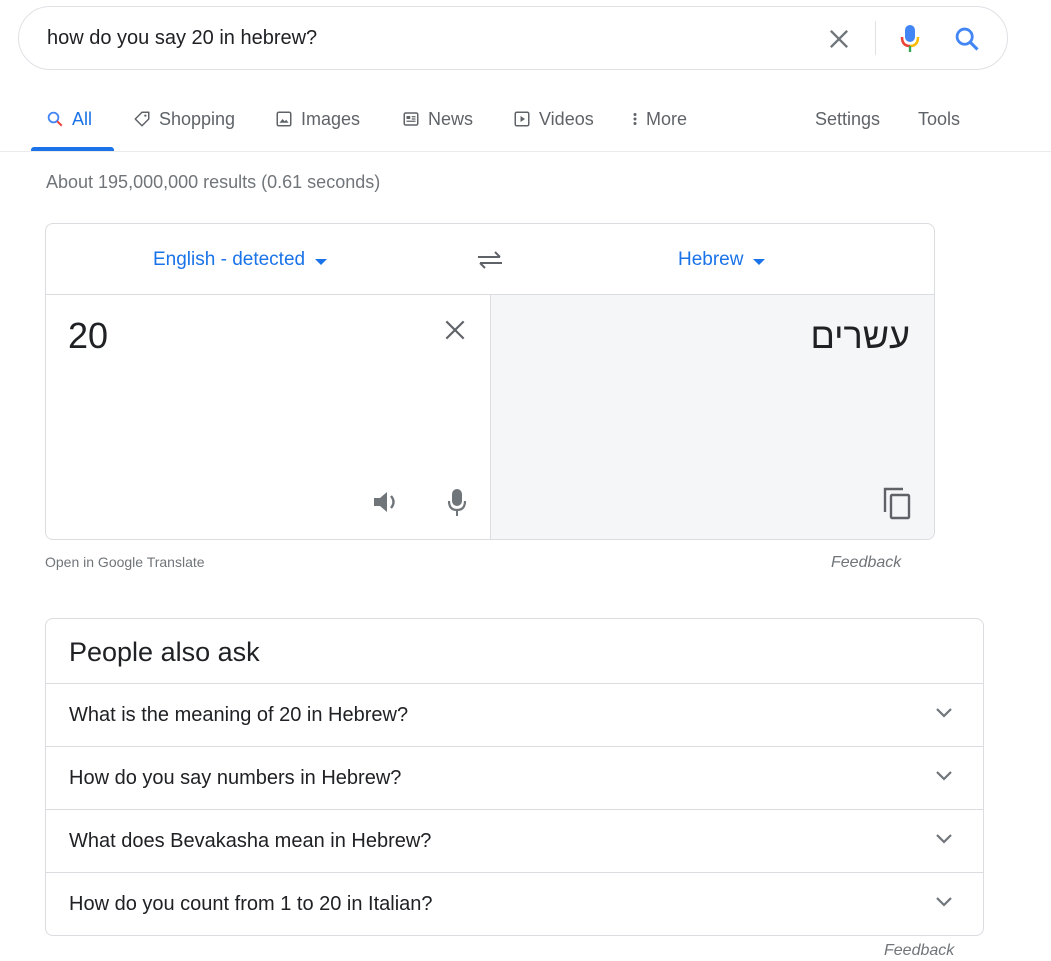 The height and width of the screenshot is (961, 1051). I want to click on tab-news: News, so click(437, 119).